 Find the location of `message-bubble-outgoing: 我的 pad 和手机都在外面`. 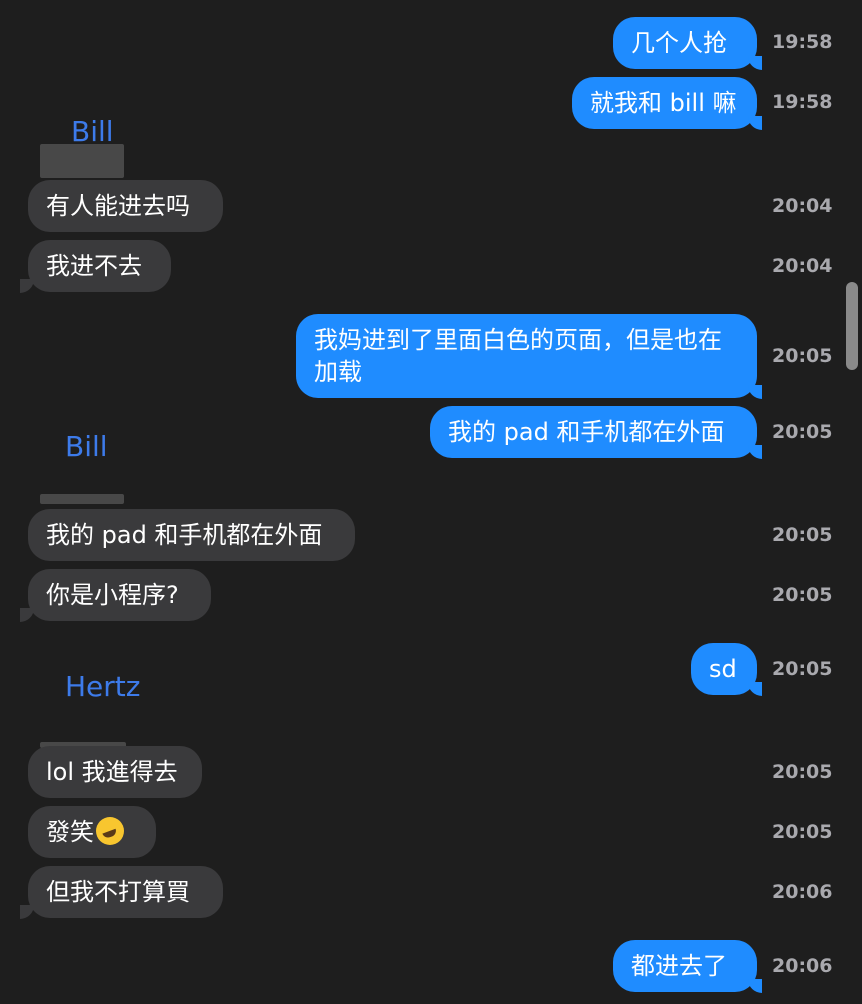

message-bubble-outgoing: 我的 pad 和手机都在外面 is located at coordinates (593, 432).